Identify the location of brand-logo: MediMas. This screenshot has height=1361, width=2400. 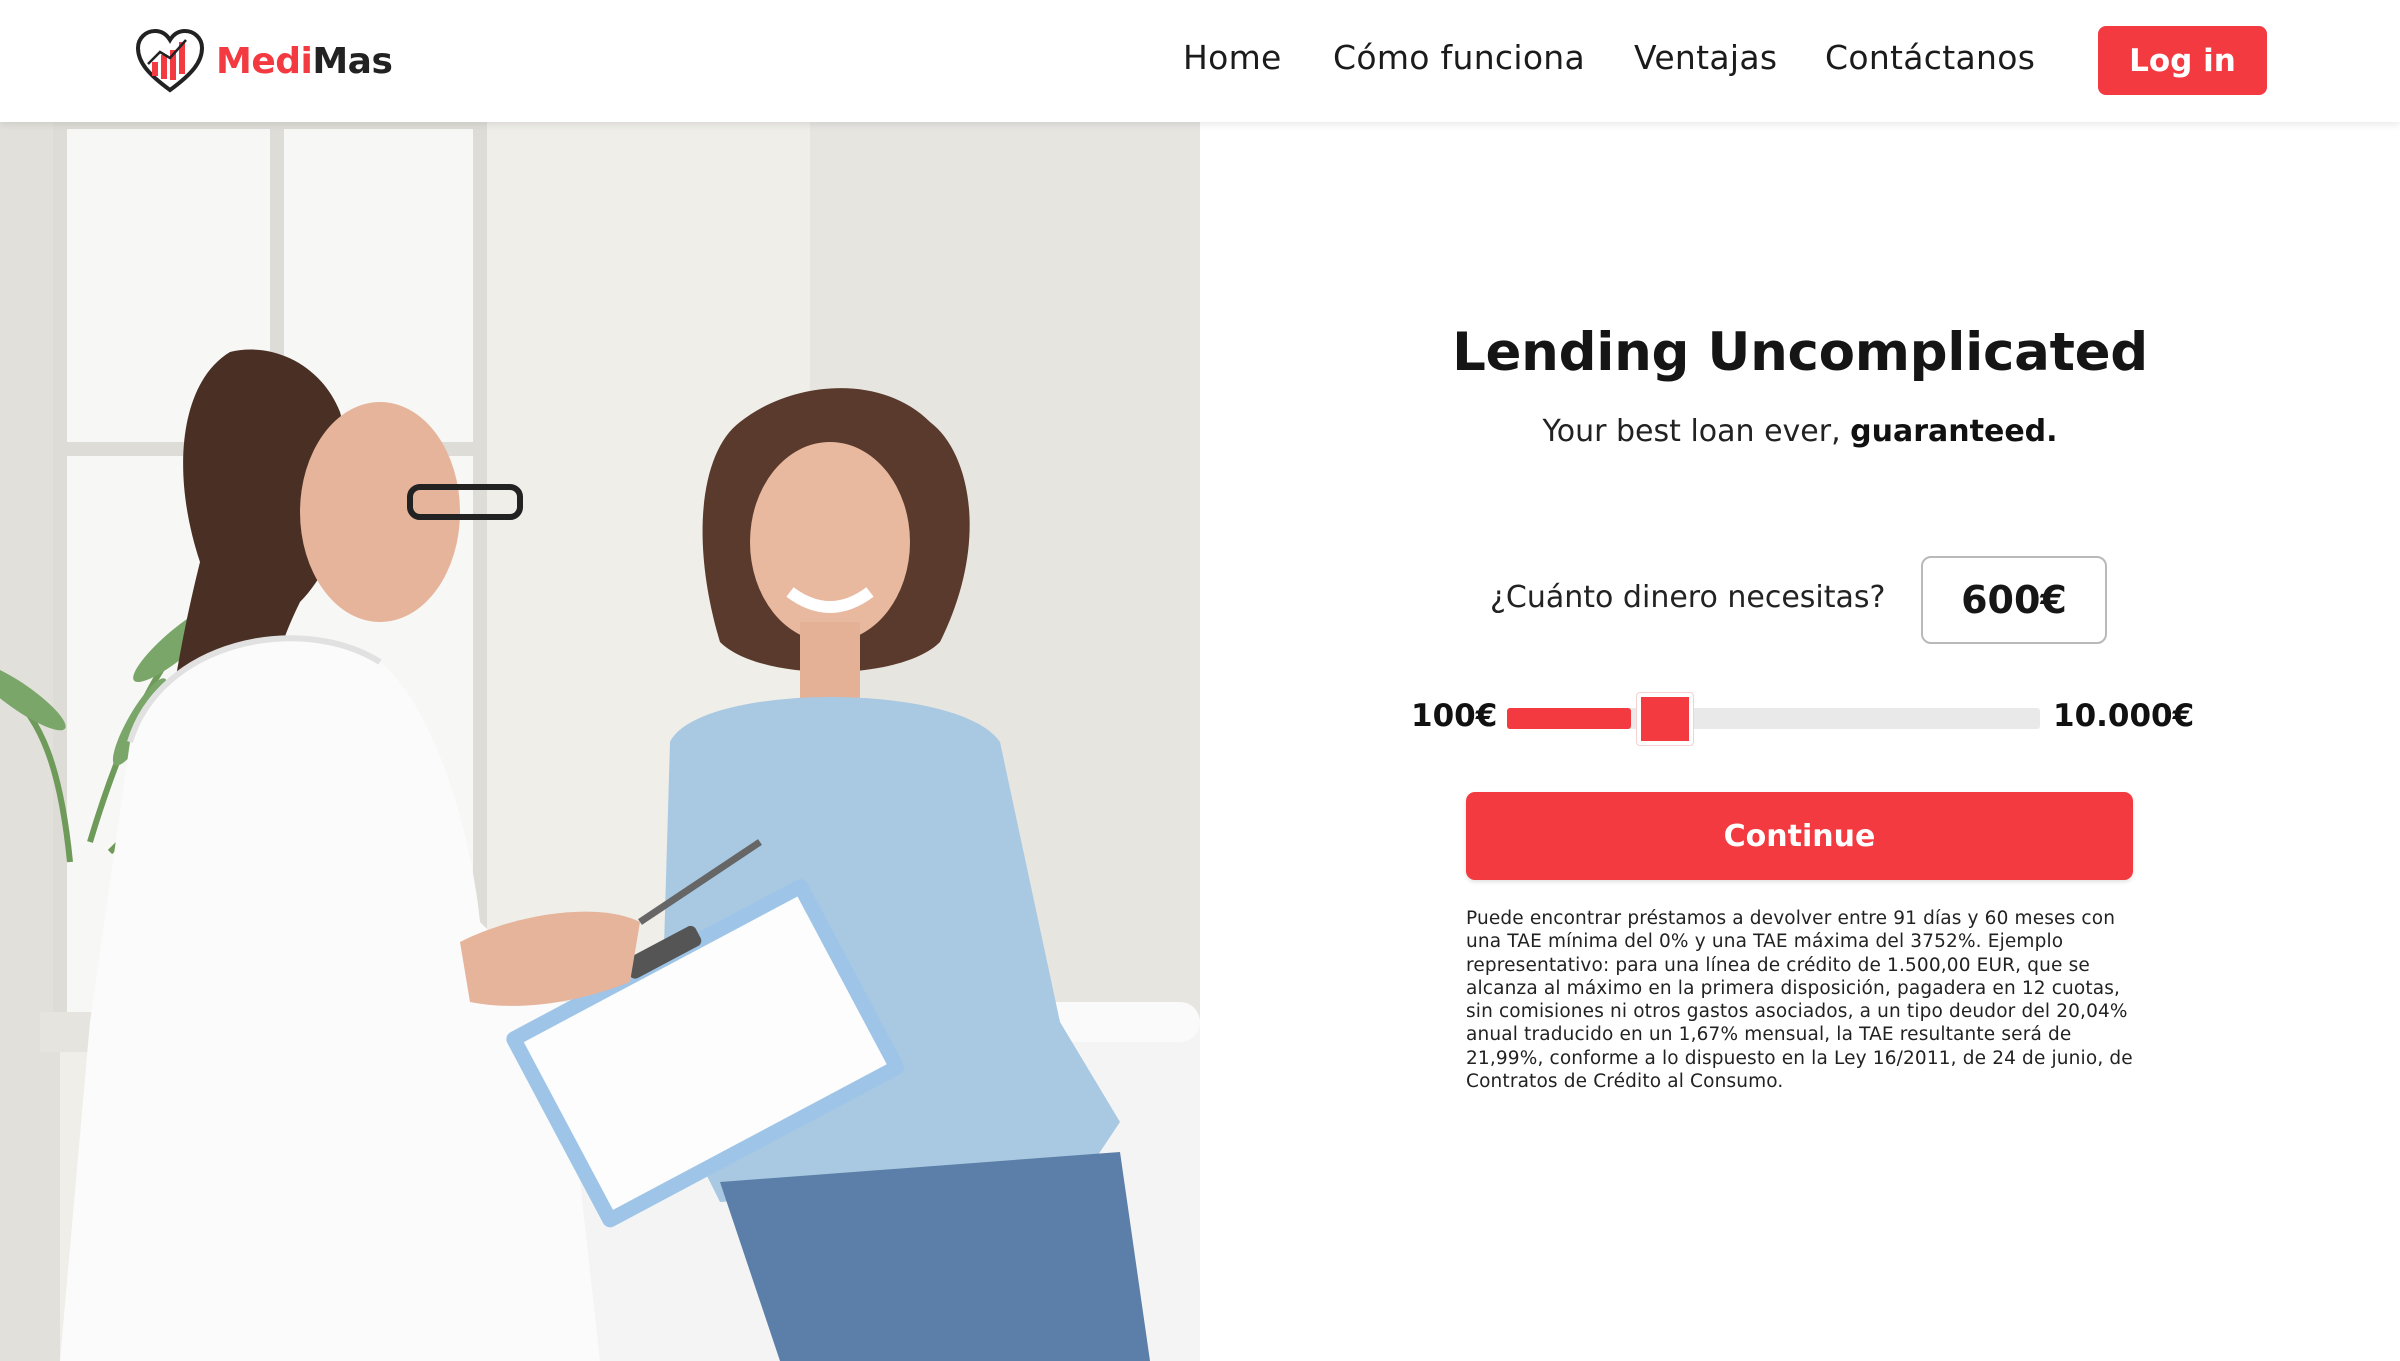
(263, 61).